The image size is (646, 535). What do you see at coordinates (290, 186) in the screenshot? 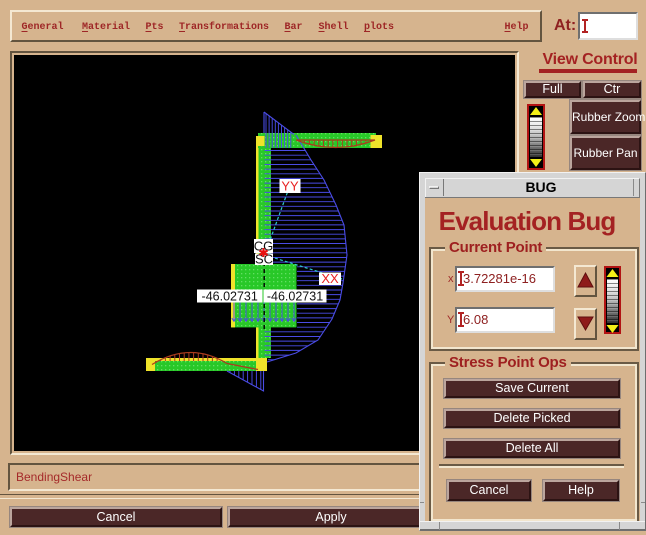
I see `svg-text: YY` at bounding box center [290, 186].